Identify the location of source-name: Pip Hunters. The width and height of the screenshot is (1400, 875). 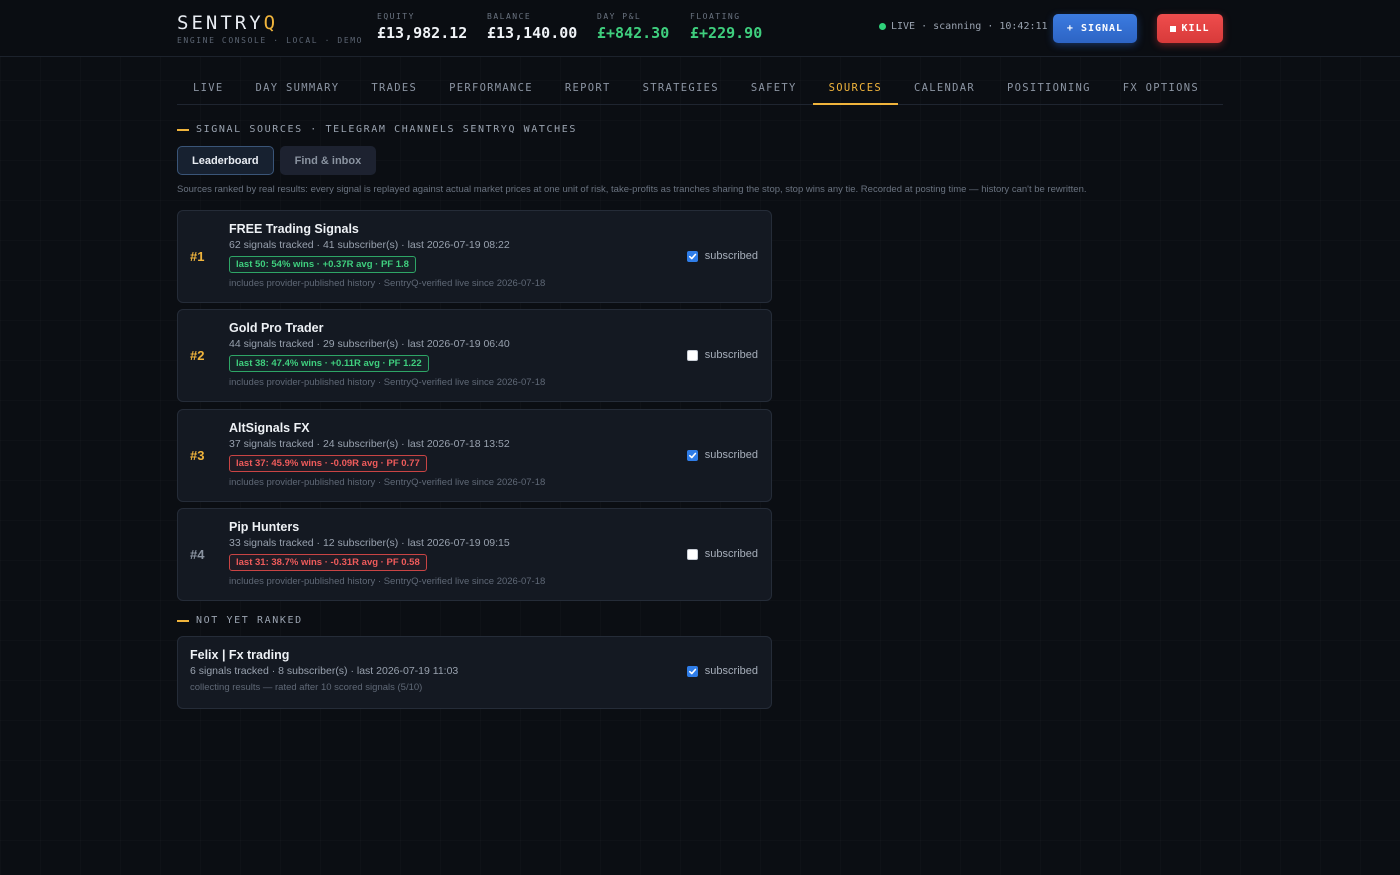
(264, 527).